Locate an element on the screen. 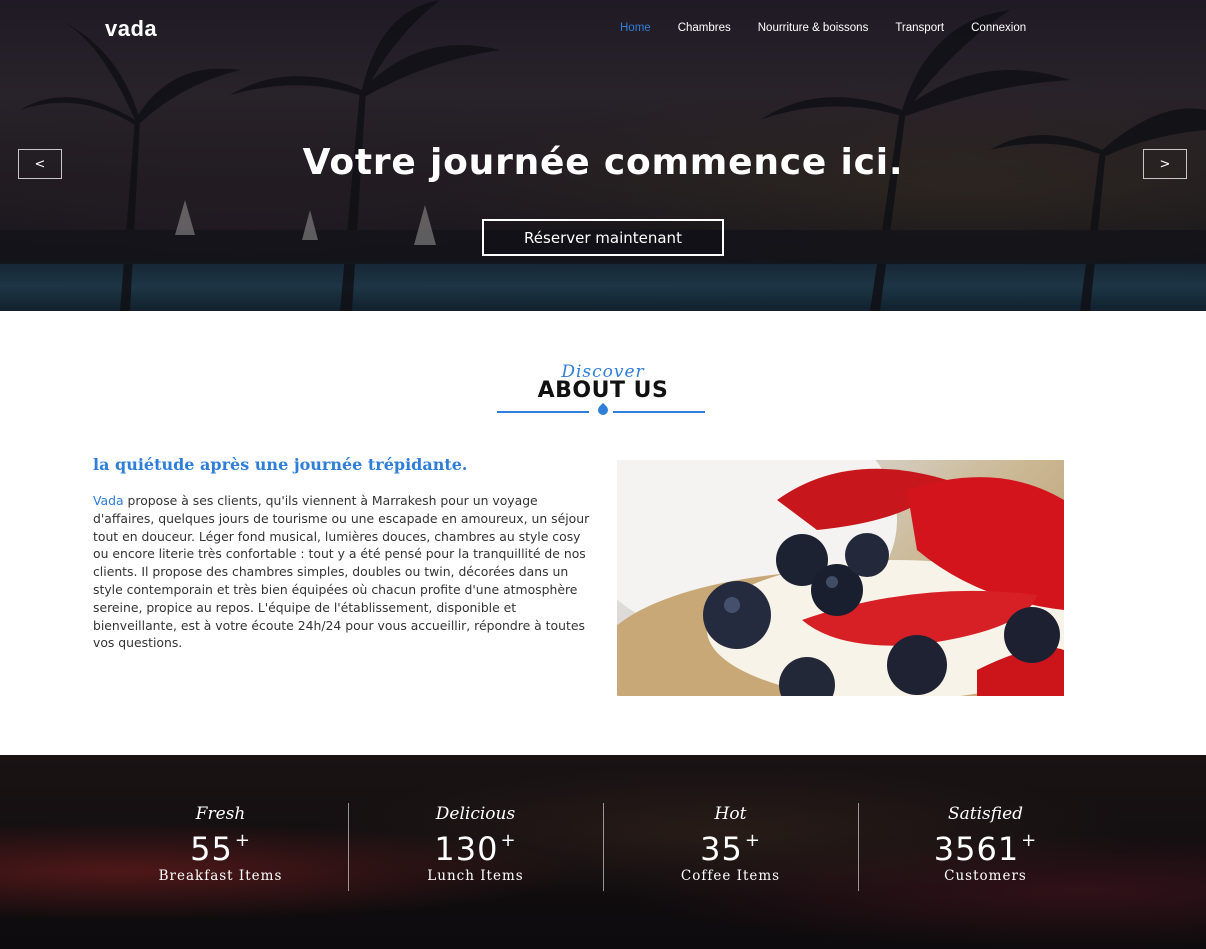  counter-script: Hot is located at coordinates (730, 814).